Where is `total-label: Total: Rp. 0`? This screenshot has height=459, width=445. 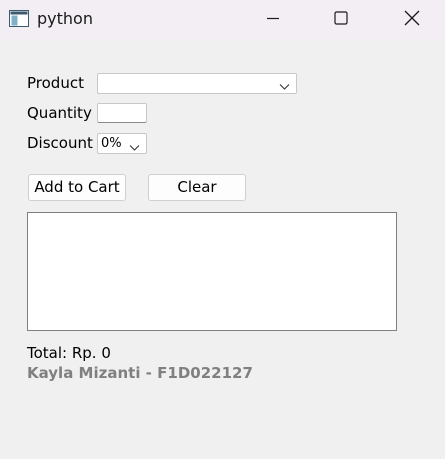 total-label: Total: Rp. 0 is located at coordinates (69, 353).